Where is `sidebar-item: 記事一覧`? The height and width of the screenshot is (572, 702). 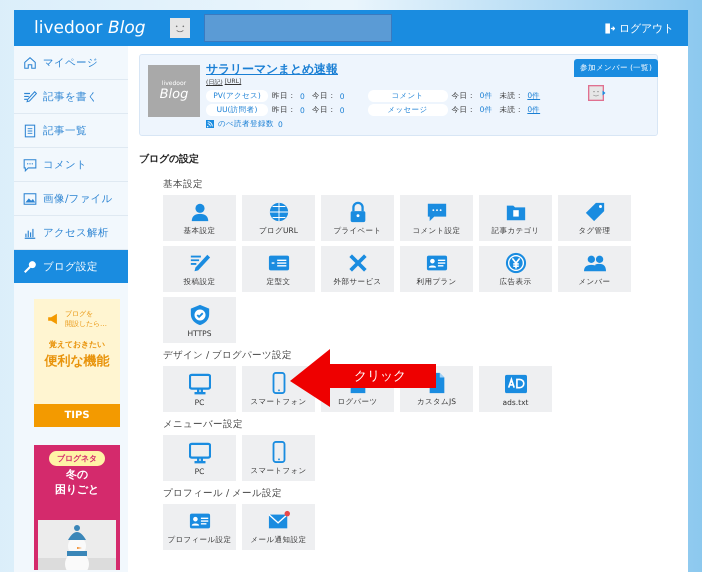 sidebar-item: 記事一覧 is located at coordinates (71, 131).